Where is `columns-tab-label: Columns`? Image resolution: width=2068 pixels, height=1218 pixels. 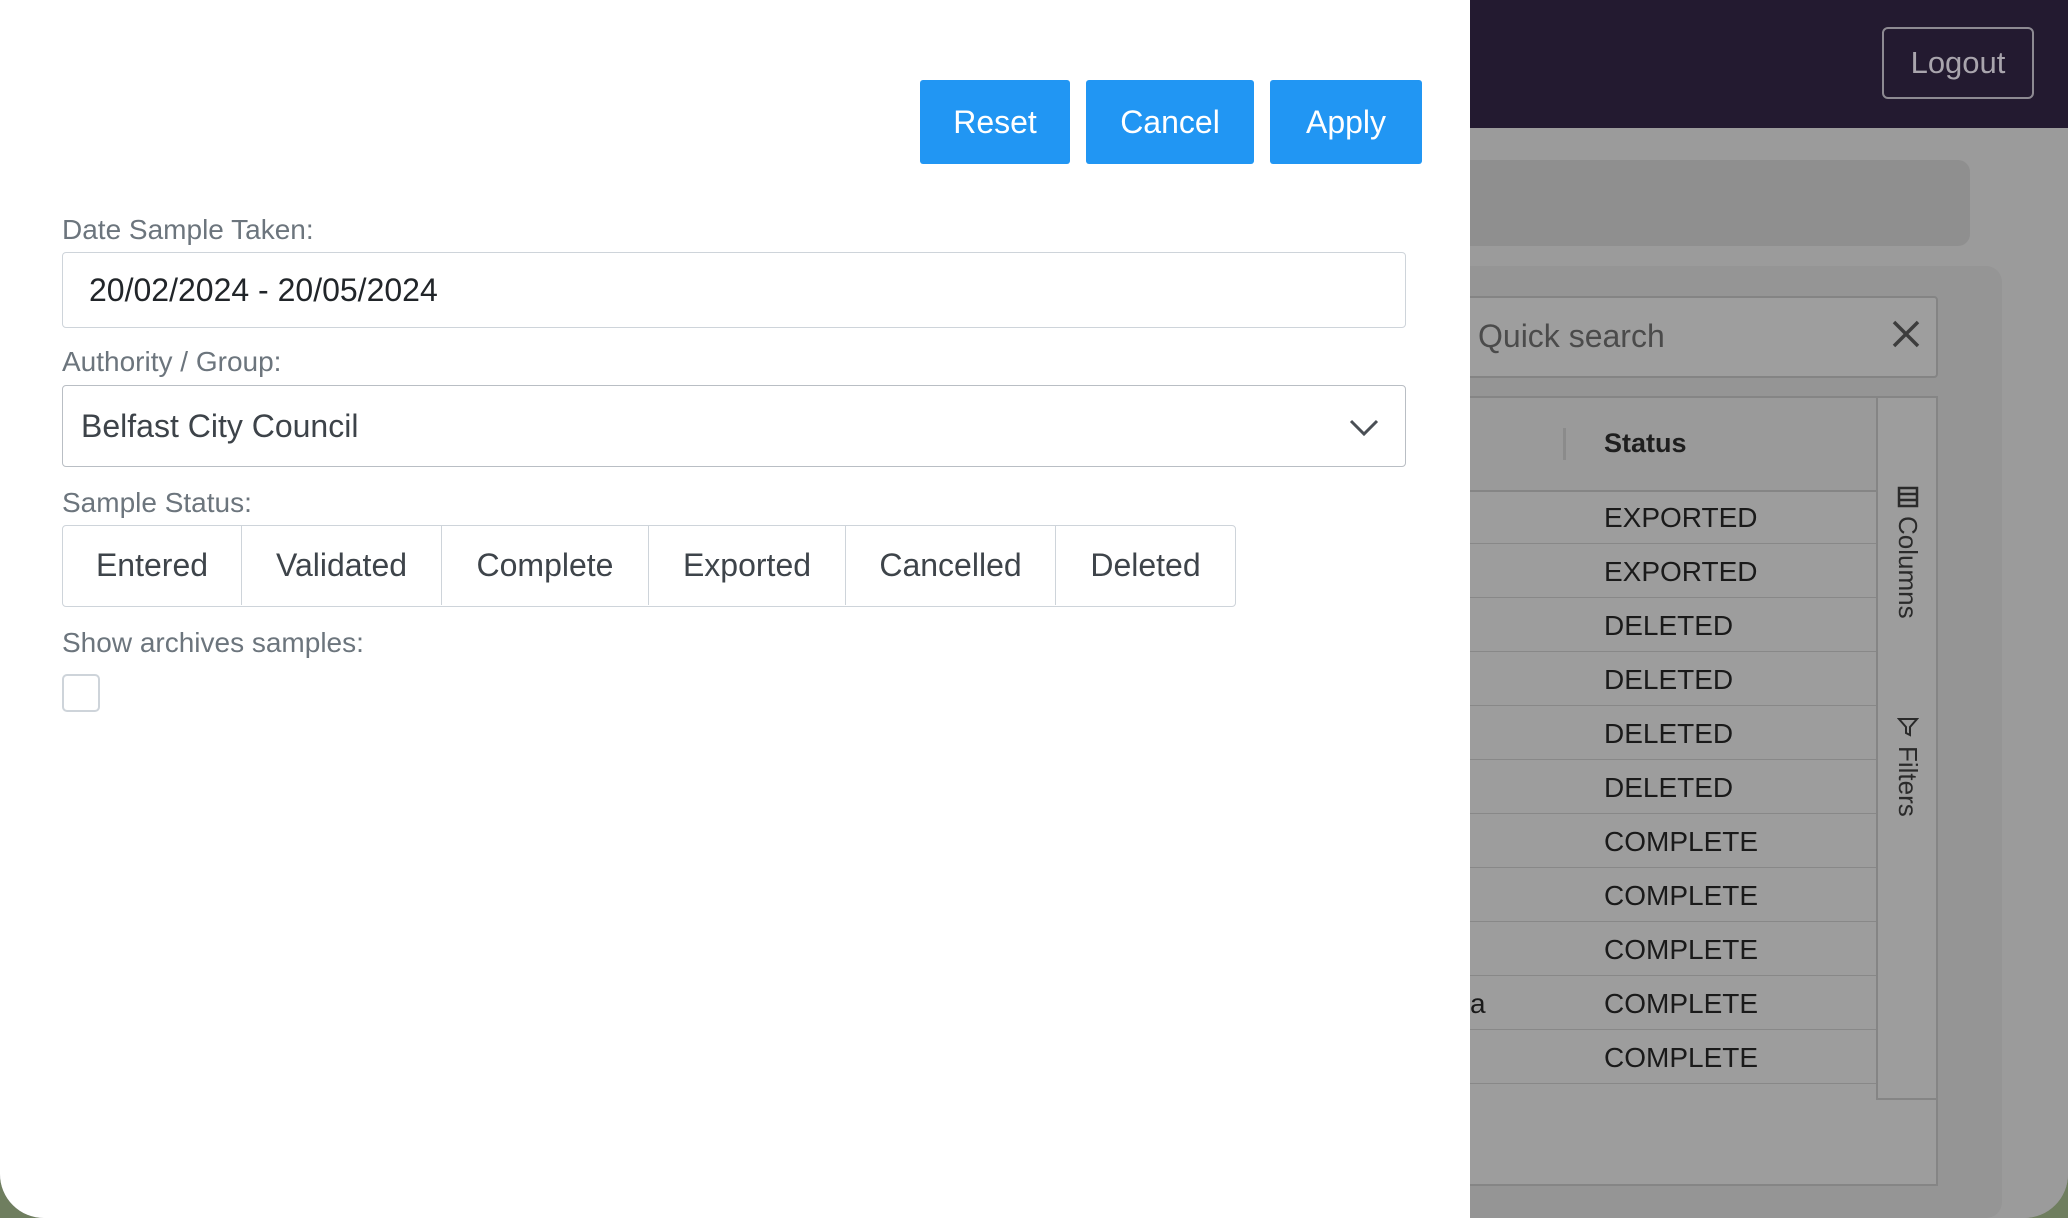 columns-tab-label: Columns is located at coordinates (1908, 567).